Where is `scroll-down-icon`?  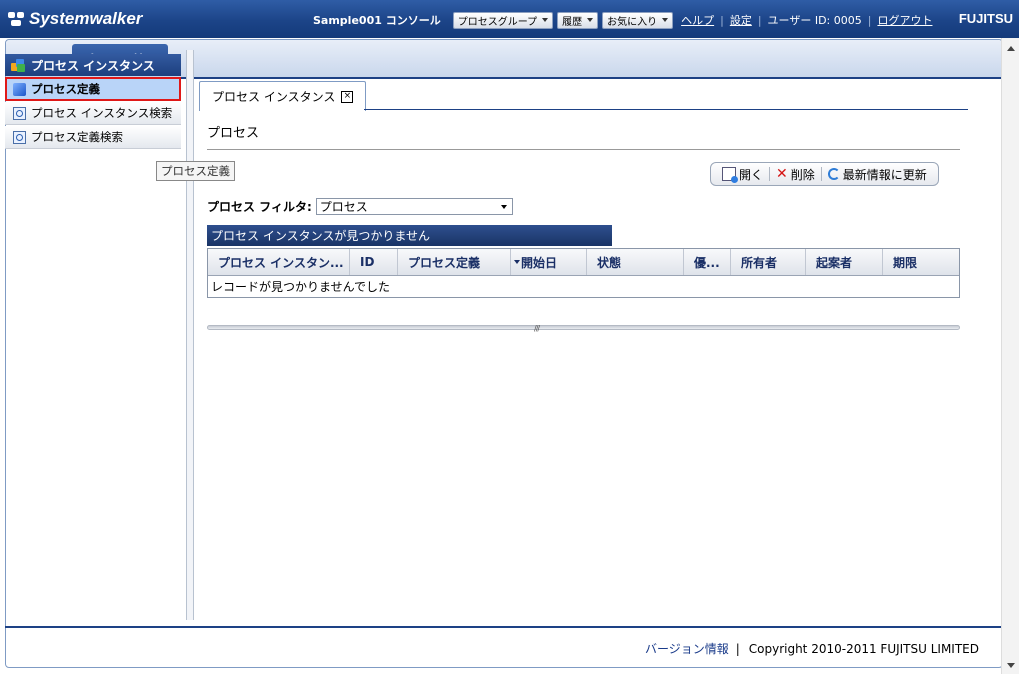
scroll-down-icon is located at coordinates (1011, 665).